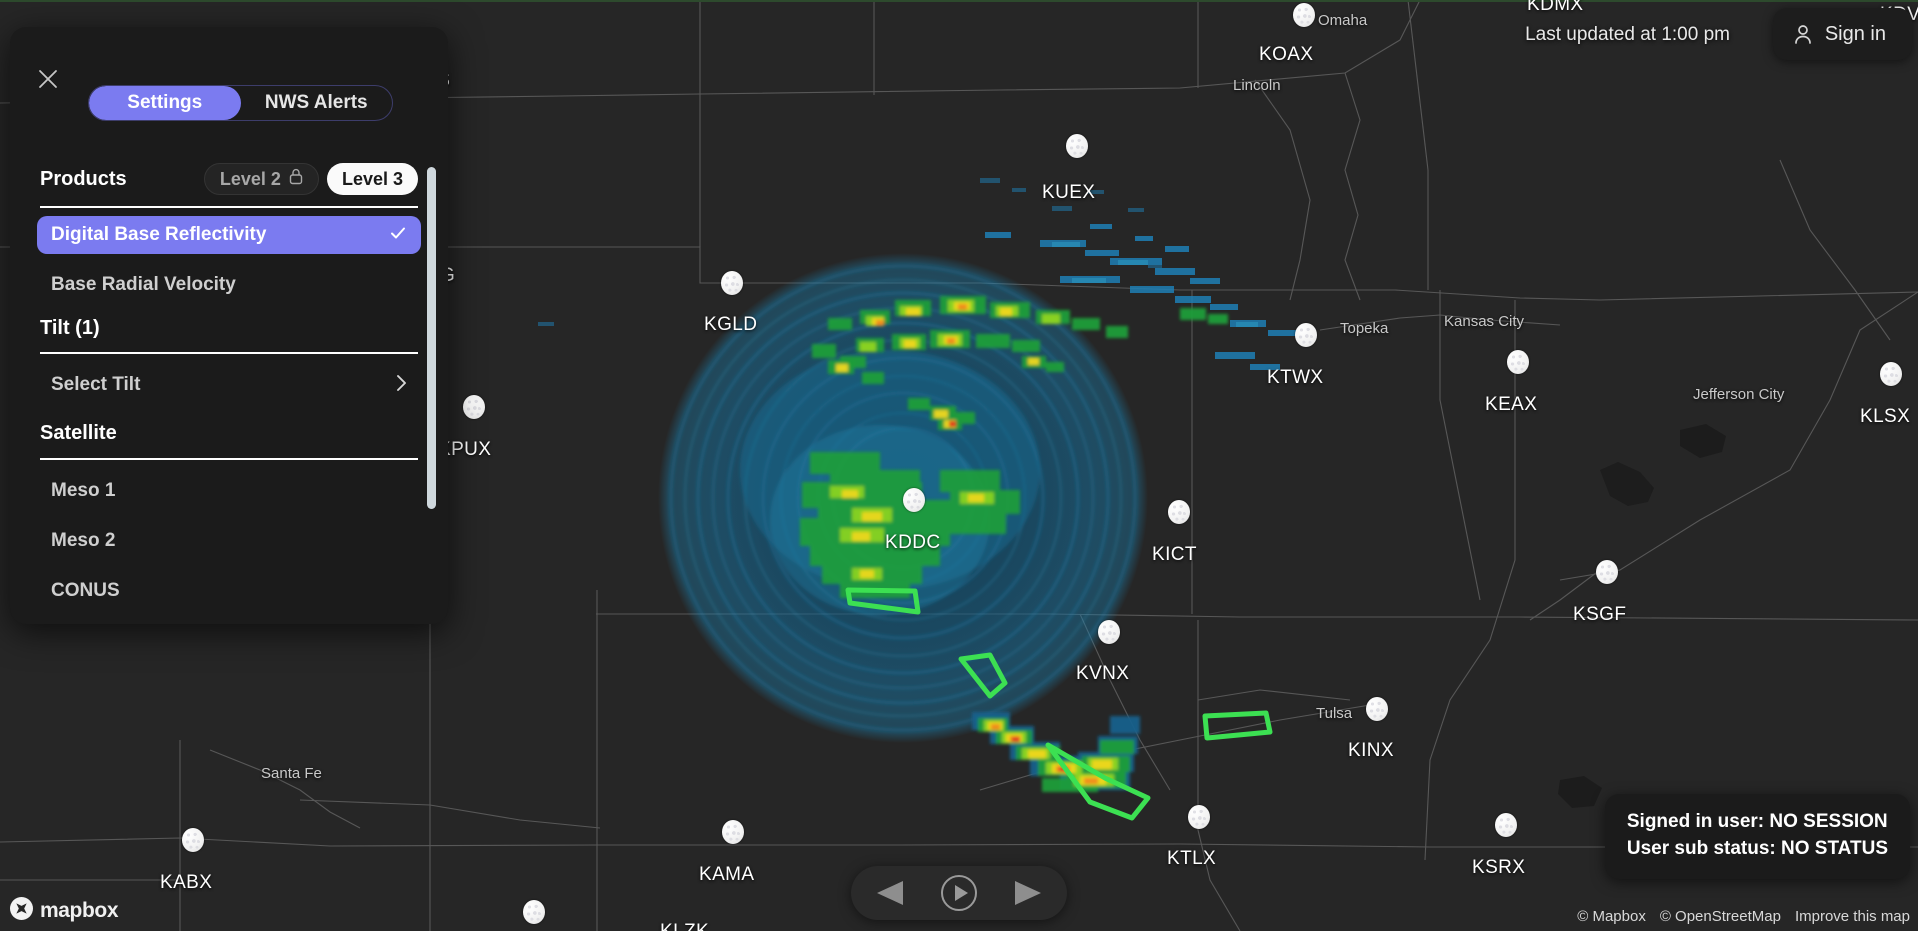 The height and width of the screenshot is (931, 1918). What do you see at coordinates (78, 433) in the screenshot?
I see `satellite-heading: Satellite` at bounding box center [78, 433].